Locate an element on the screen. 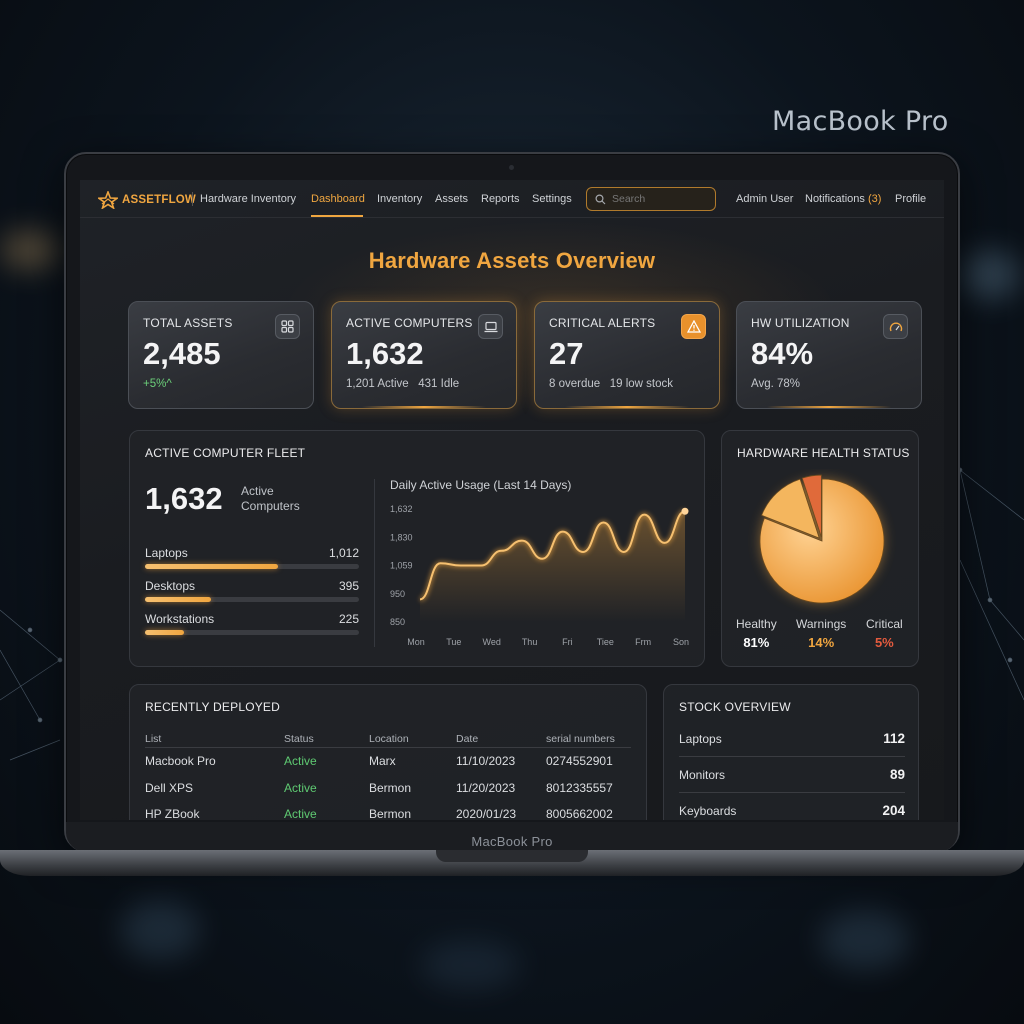  cell-date: 11/20/2023 is located at coordinates (486, 788).